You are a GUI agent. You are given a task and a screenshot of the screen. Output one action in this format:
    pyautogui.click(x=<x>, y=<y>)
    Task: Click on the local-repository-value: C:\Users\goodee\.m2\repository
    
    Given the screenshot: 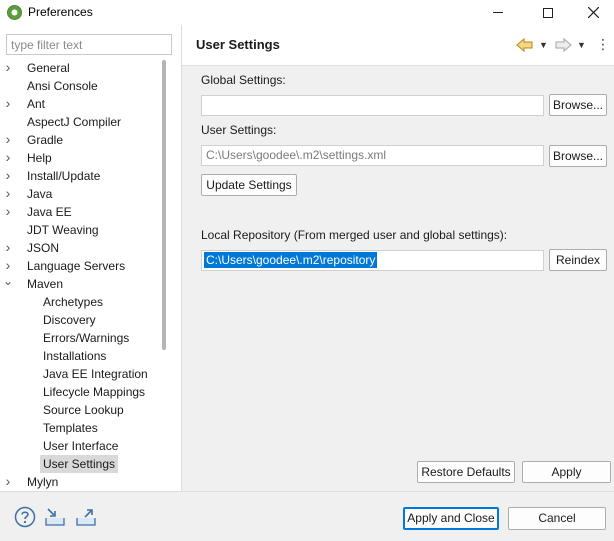 What is the action you would take?
    pyautogui.click(x=291, y=260)
    